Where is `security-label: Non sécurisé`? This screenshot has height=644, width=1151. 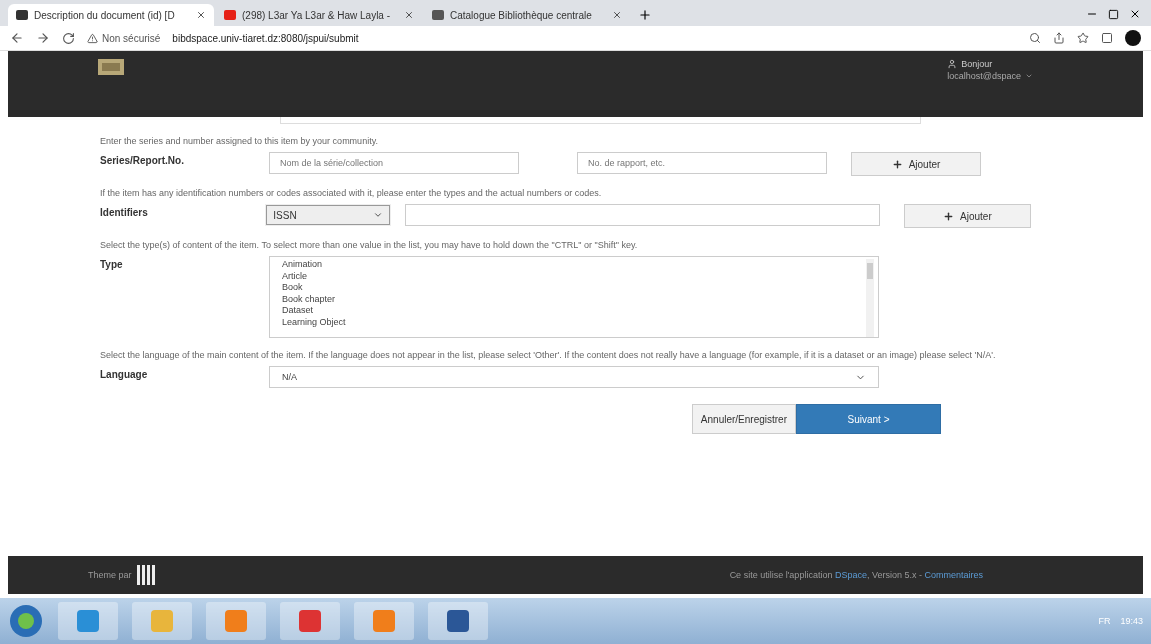
security-label: Non sécurisé is located at coordinates (131, 38).